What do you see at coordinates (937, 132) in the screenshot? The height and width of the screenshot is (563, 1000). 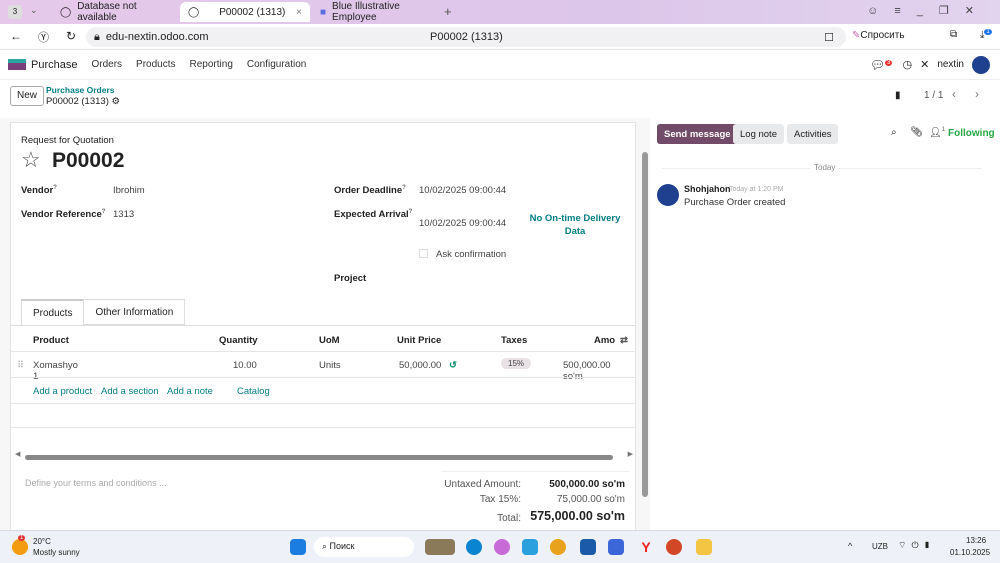 I see `followers-button: 👤︎1` at bounding box center [937, 132].